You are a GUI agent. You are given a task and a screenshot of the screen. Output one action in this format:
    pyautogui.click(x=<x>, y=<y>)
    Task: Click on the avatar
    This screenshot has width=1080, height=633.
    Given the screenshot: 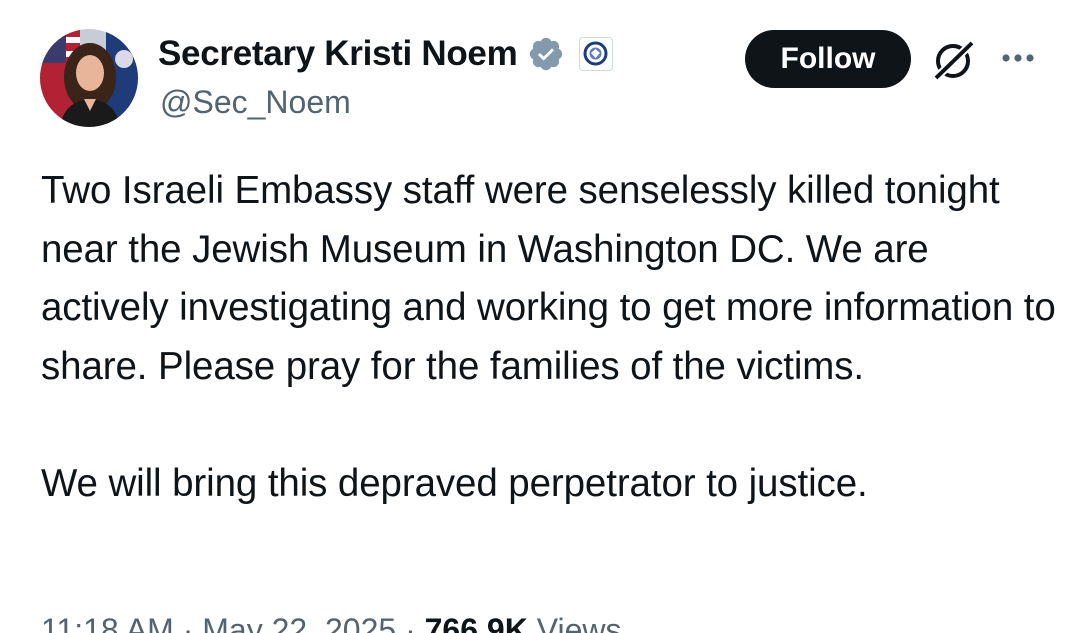 What is the action you would take?
    pyautogui.click(x=89, y=78)
    